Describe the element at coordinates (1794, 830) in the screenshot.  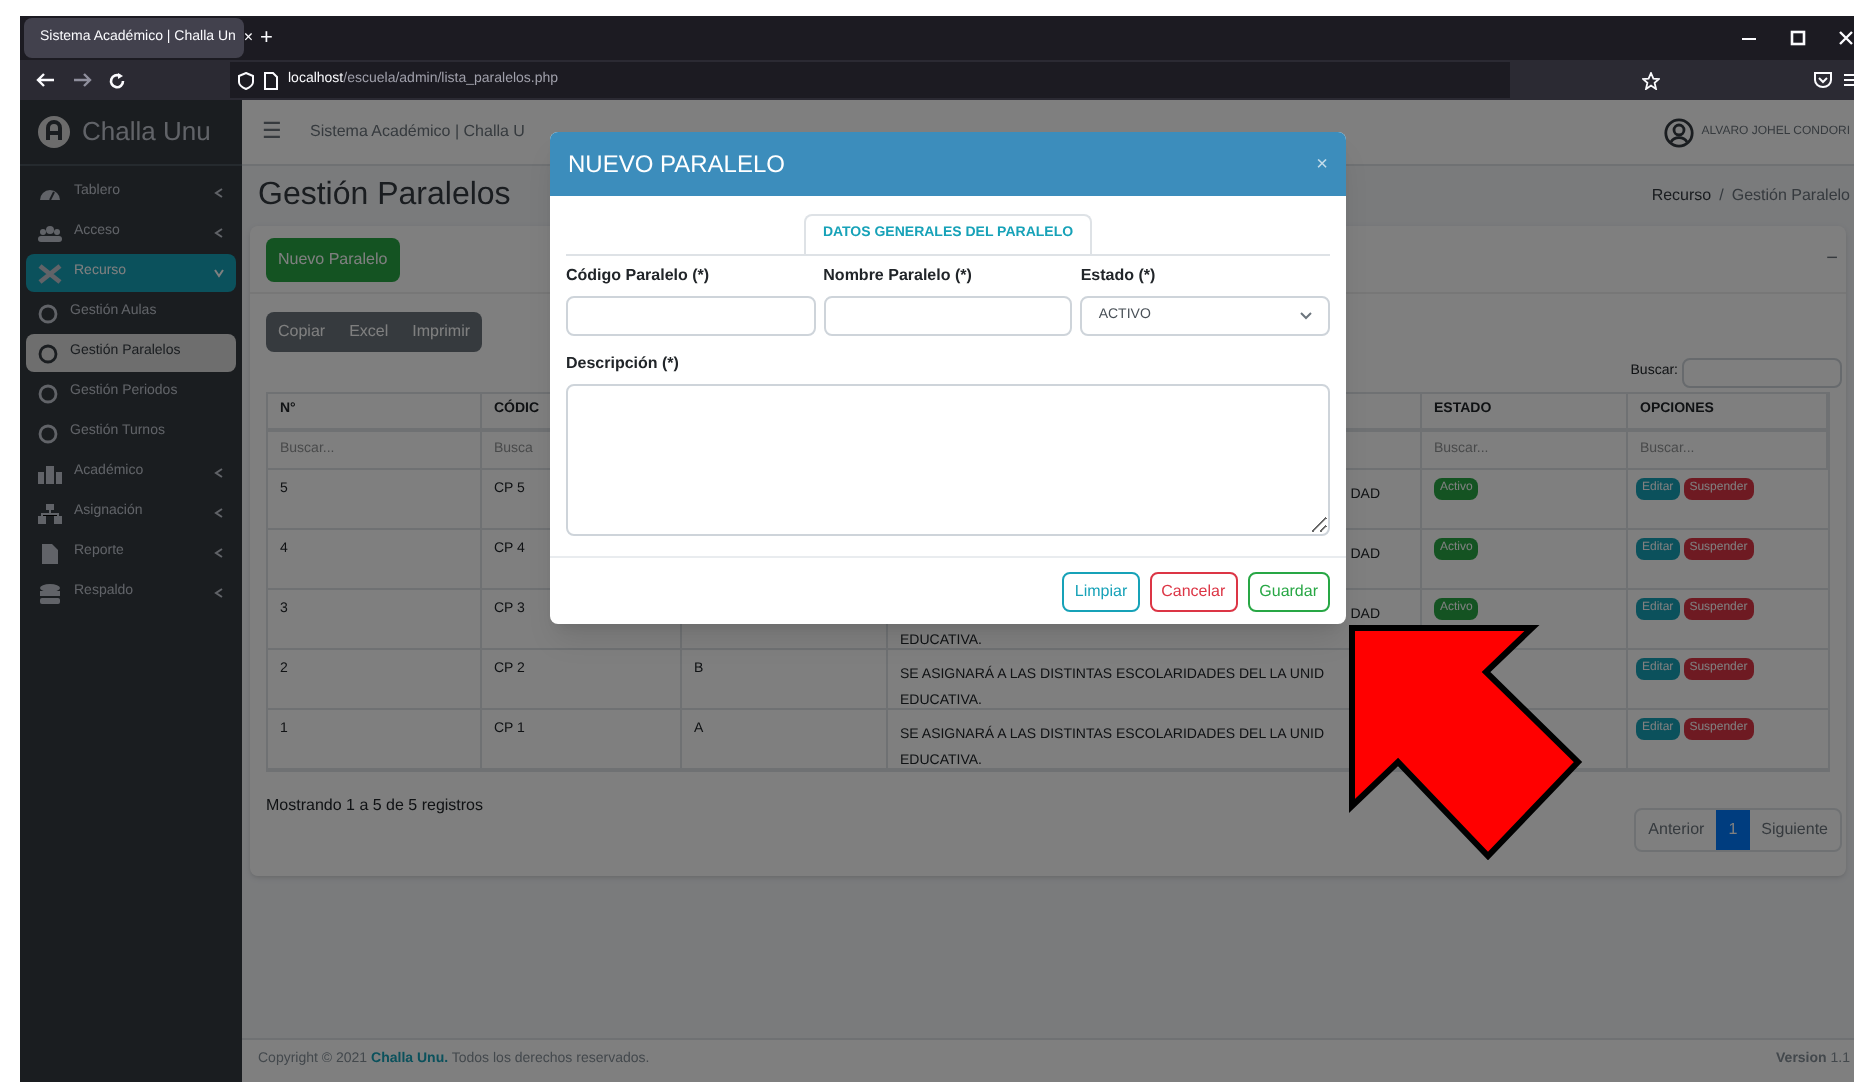
I see `pagination-button: Siguiente` at that location.